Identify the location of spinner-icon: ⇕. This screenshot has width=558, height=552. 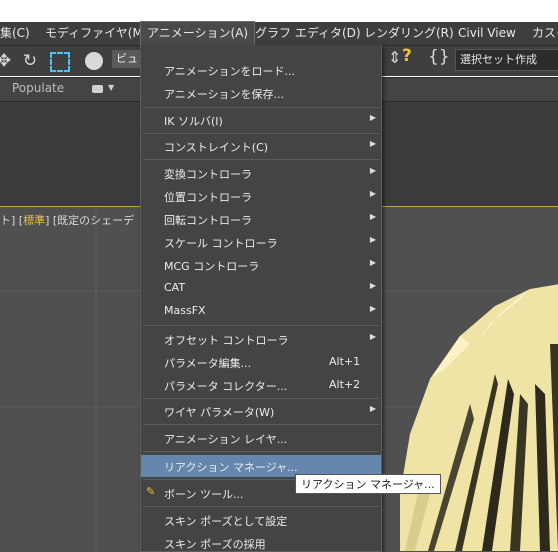
(394, 57).